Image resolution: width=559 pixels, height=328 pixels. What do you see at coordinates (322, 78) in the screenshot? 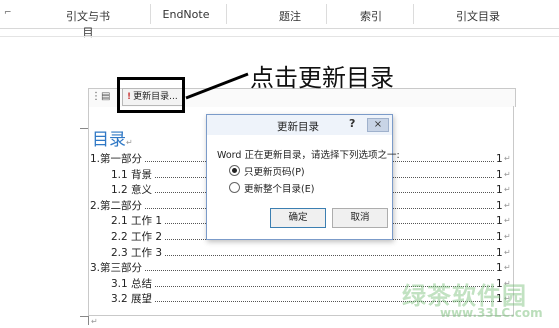
I see `callout-label: 点击更新目录` at bounding box center [322, 78].